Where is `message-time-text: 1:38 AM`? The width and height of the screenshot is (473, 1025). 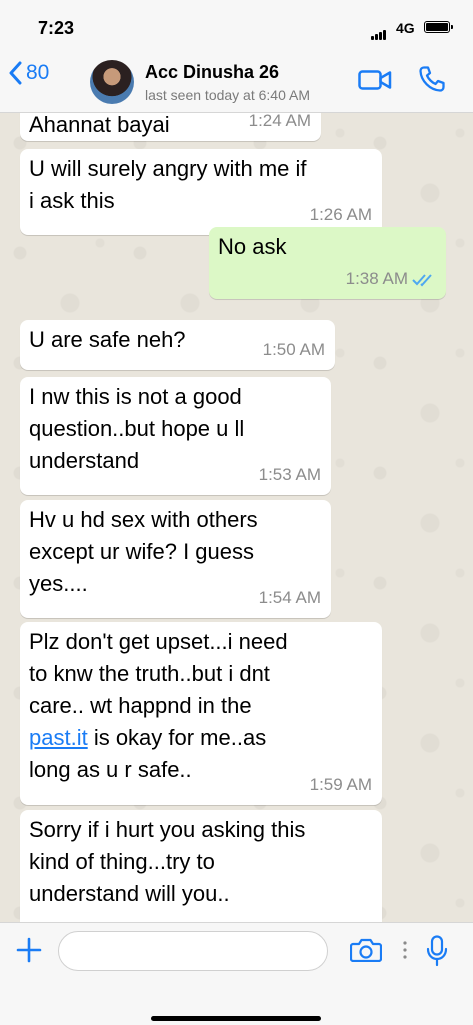
message-time-text: 1:38 AM is located at coordinates (376, 278).